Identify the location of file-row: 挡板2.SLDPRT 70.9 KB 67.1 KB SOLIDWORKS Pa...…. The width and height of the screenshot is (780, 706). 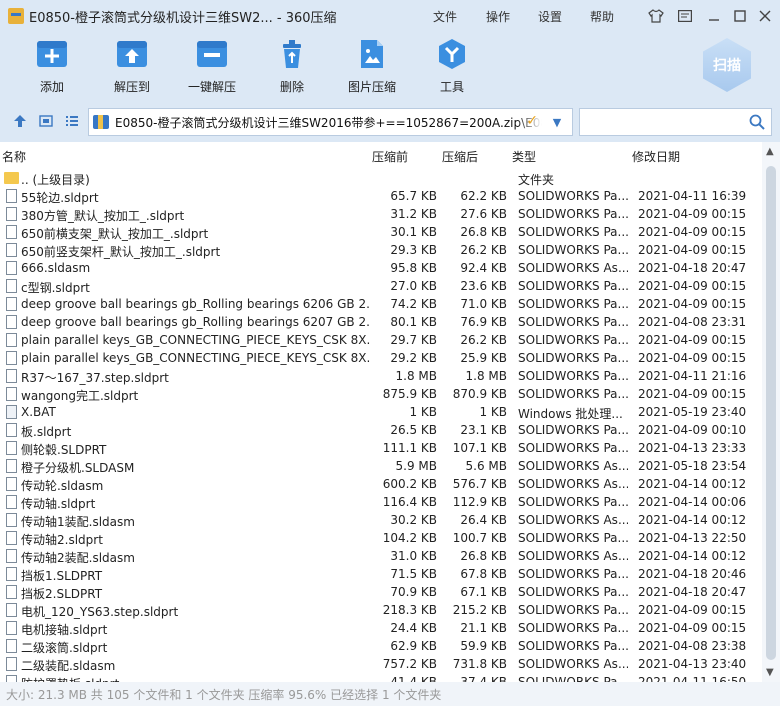
(381, 592).